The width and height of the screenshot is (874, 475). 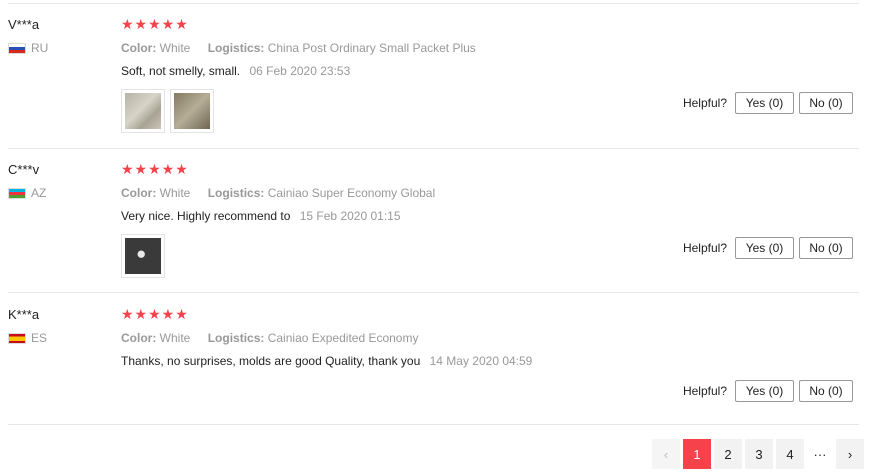 I want to click on logistics-value: China Post Ordinary Small Packet Plus, so click(x=371, y=48).